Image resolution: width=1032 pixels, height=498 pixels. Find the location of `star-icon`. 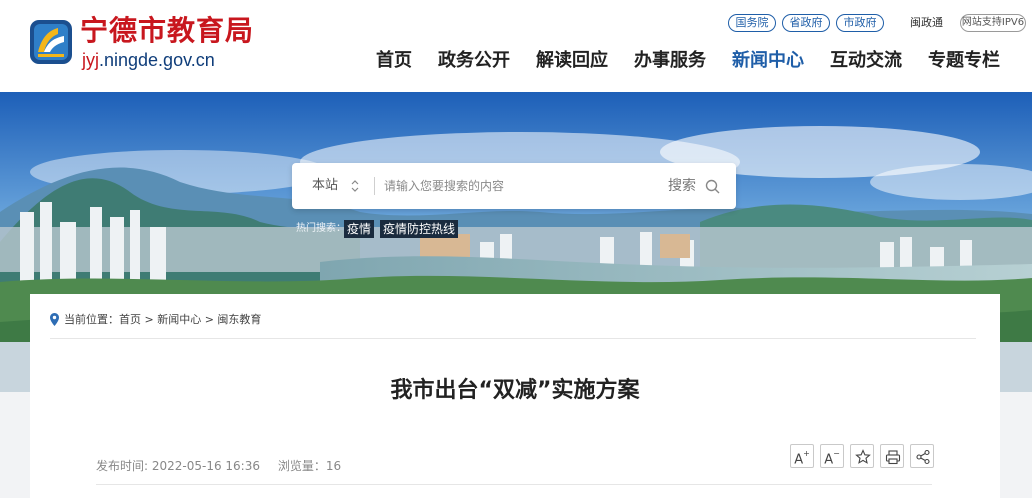

star-icon is located at coordinates (863, 456).